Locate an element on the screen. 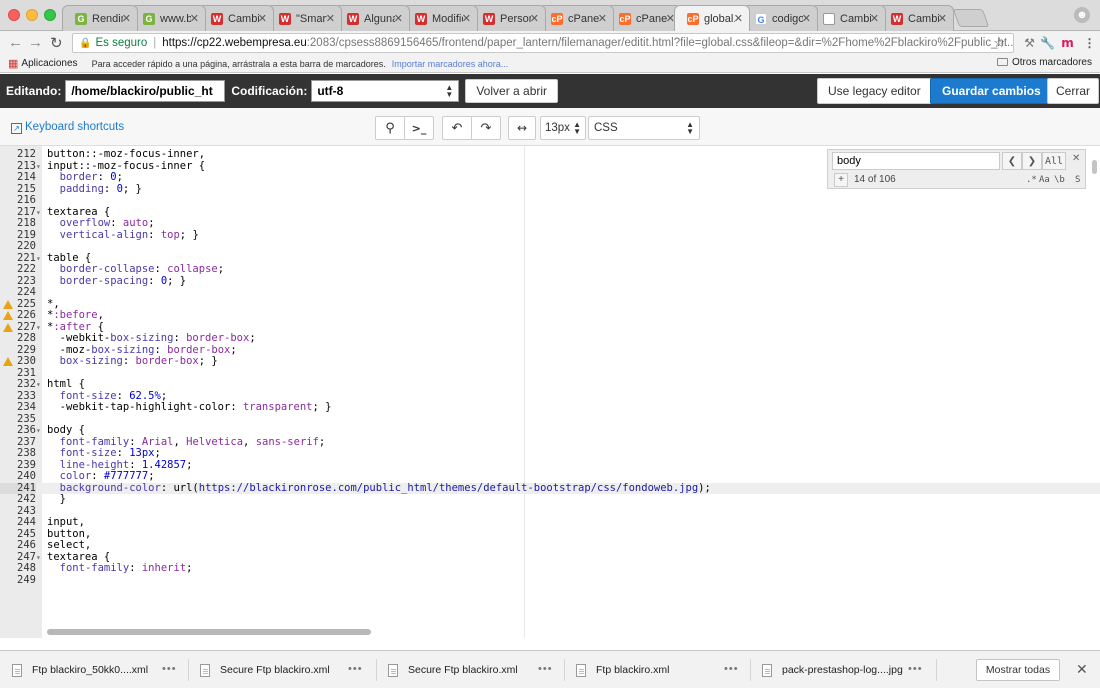 This screenshot has height=689, width=1100. window-close-button is located at coordinates (14, 15).